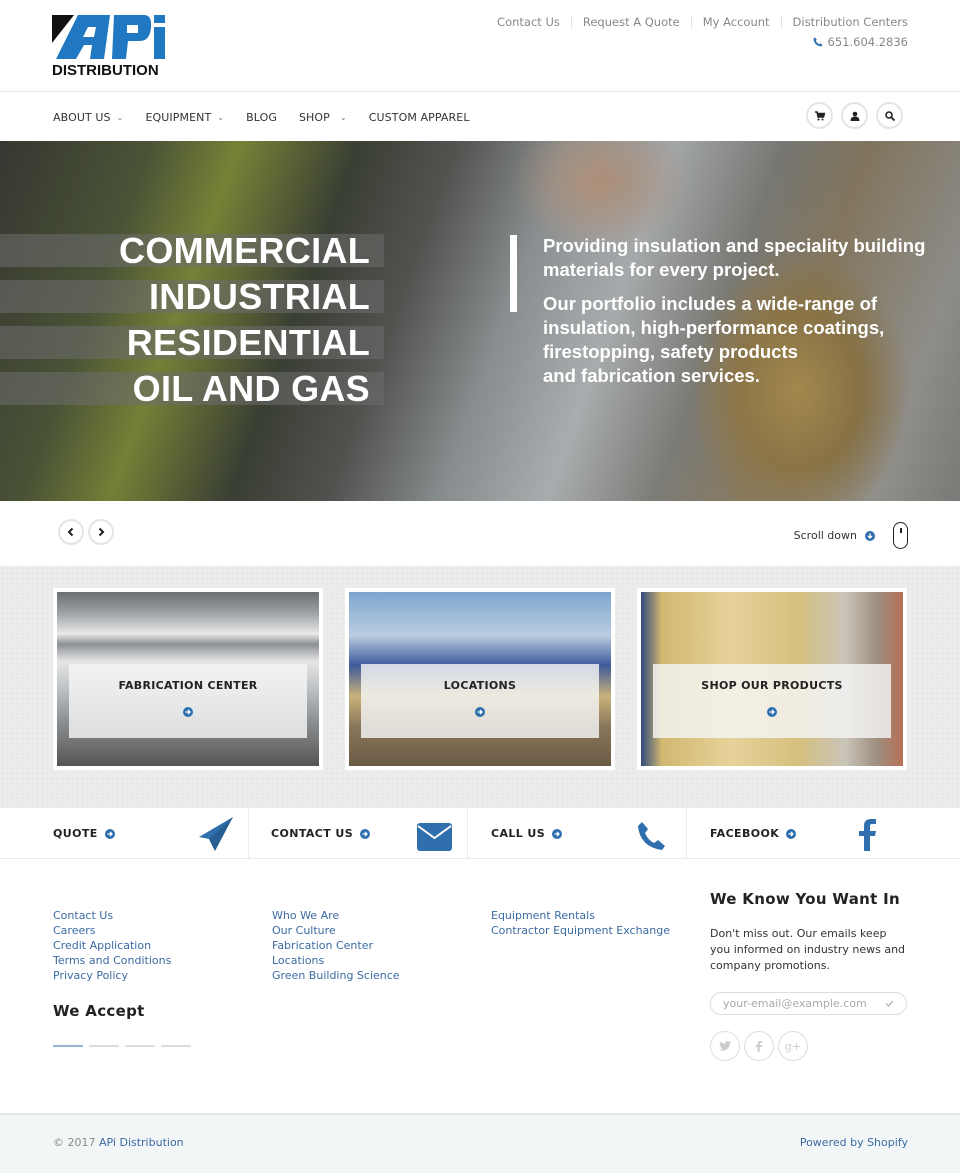 This screenshot has height=1173, width=960. What do you see at coordinates (124, 833) in the screenshot?
I see `cta-quote: QUOTE` at bounding box center [124, 833].